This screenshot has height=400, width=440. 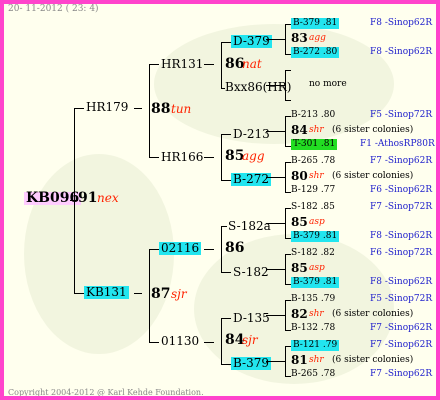 I want to click on gen2-a-value: 88, so click(x=161, y=109).